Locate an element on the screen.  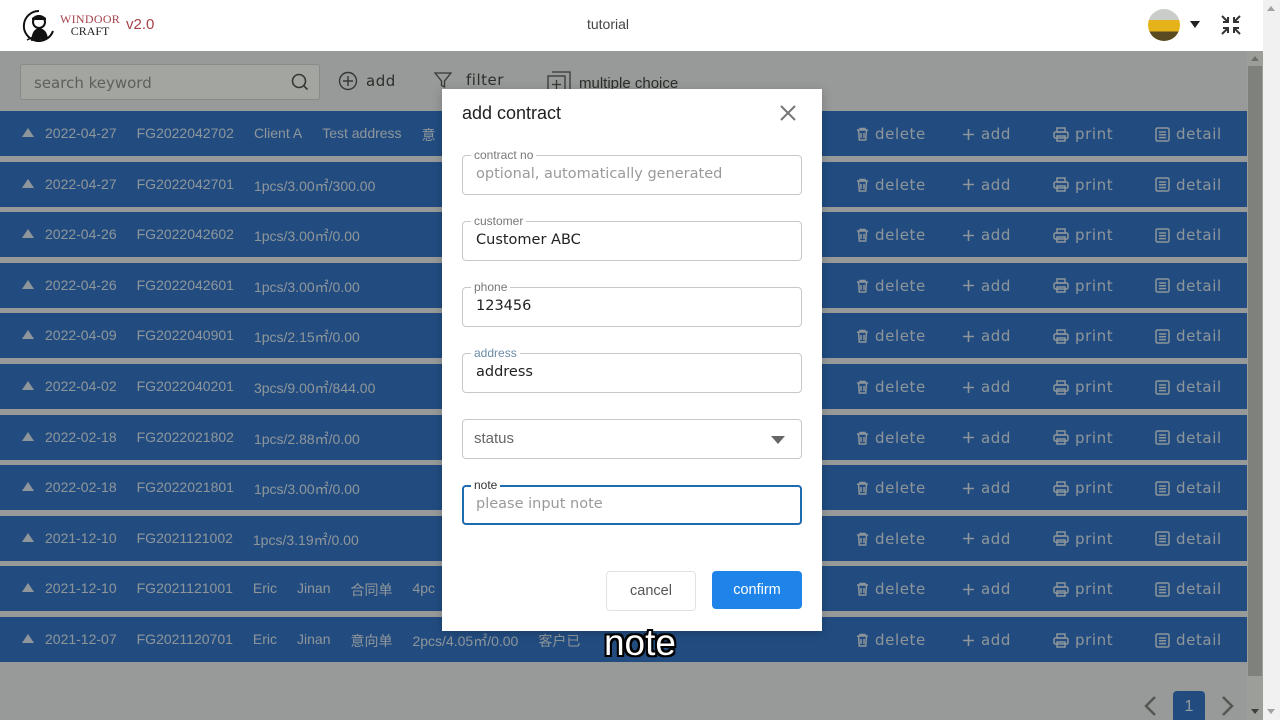
cancel-button: cancel is located at coordinates (651, 591).